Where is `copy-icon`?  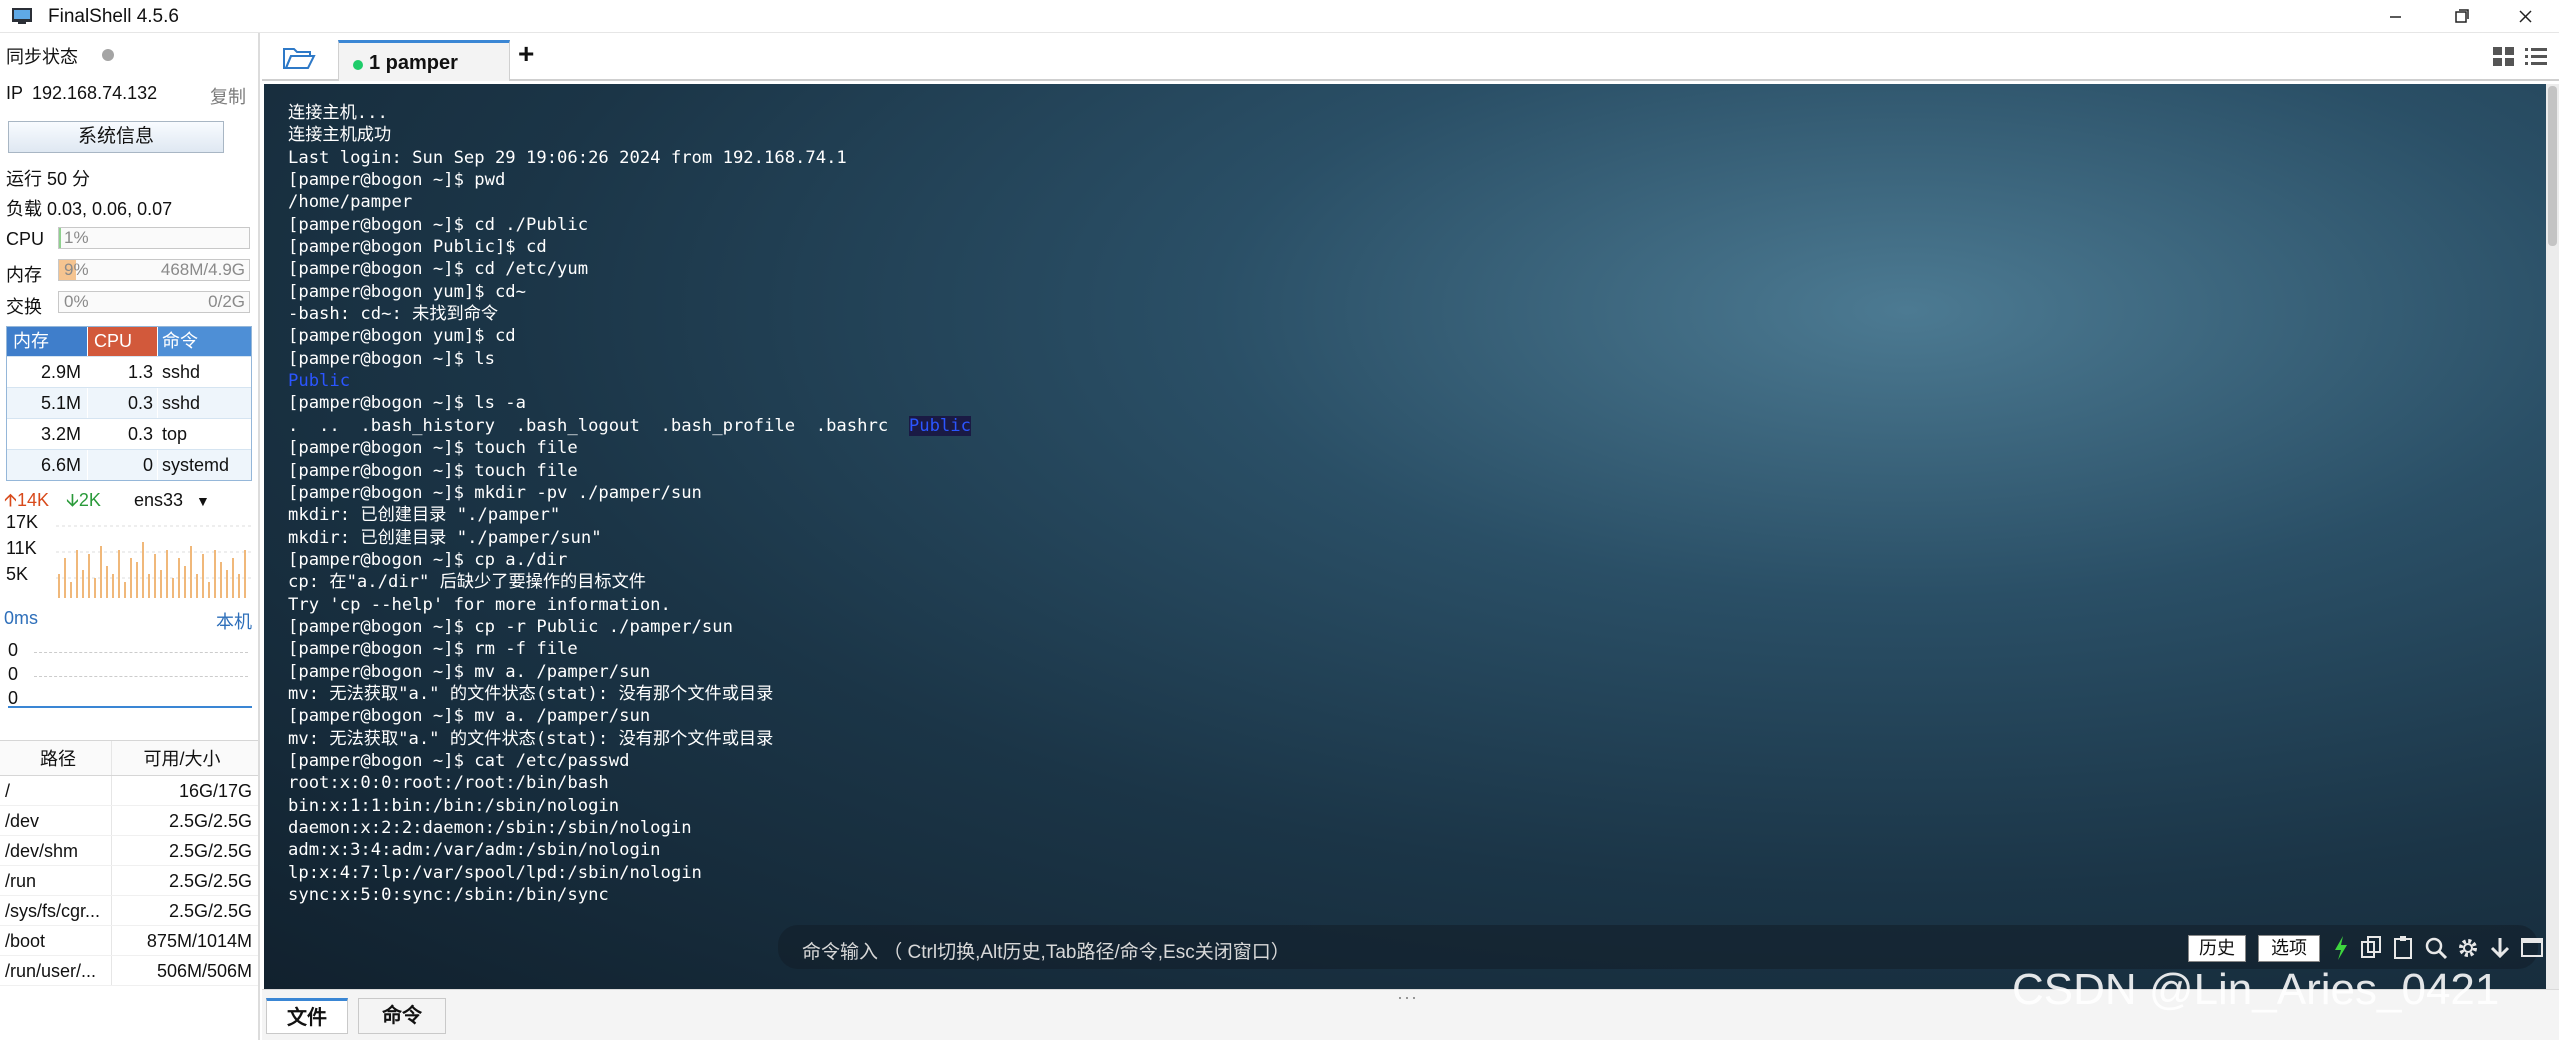
copy-icon is located at coordinates (2372, 948).